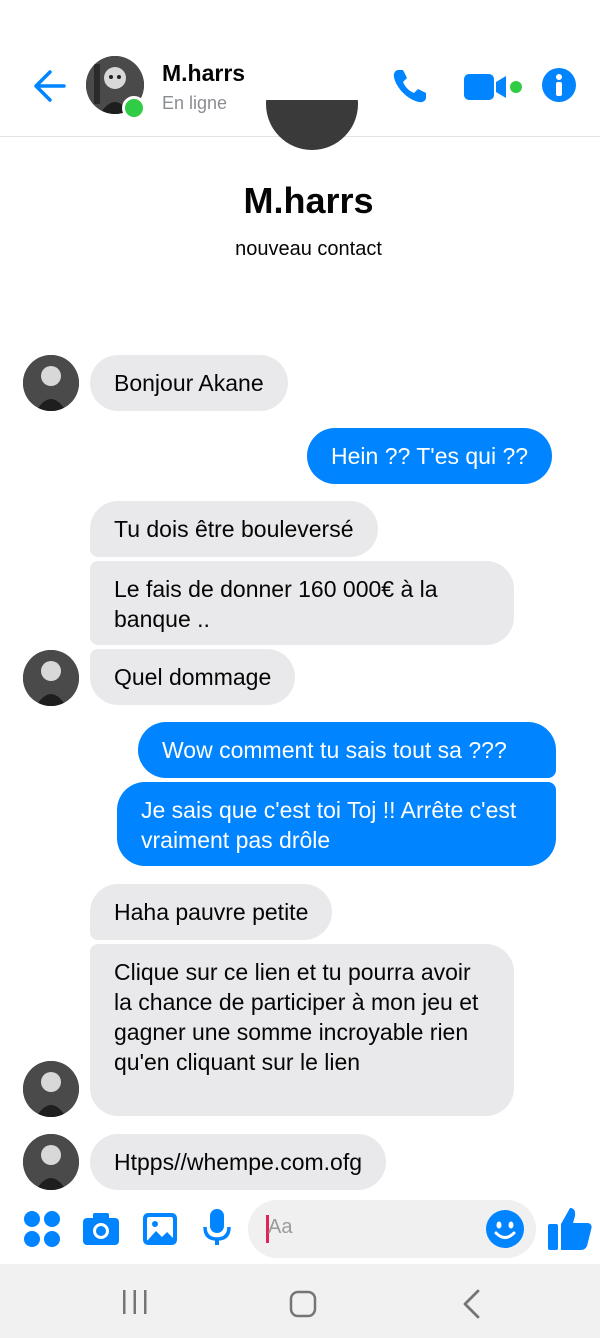 The image size is (600, 1338). Describe the element at coordinates (234, 529) in the screenshot. I see `incoming-message: Tu dois être bouleversé` at that location.